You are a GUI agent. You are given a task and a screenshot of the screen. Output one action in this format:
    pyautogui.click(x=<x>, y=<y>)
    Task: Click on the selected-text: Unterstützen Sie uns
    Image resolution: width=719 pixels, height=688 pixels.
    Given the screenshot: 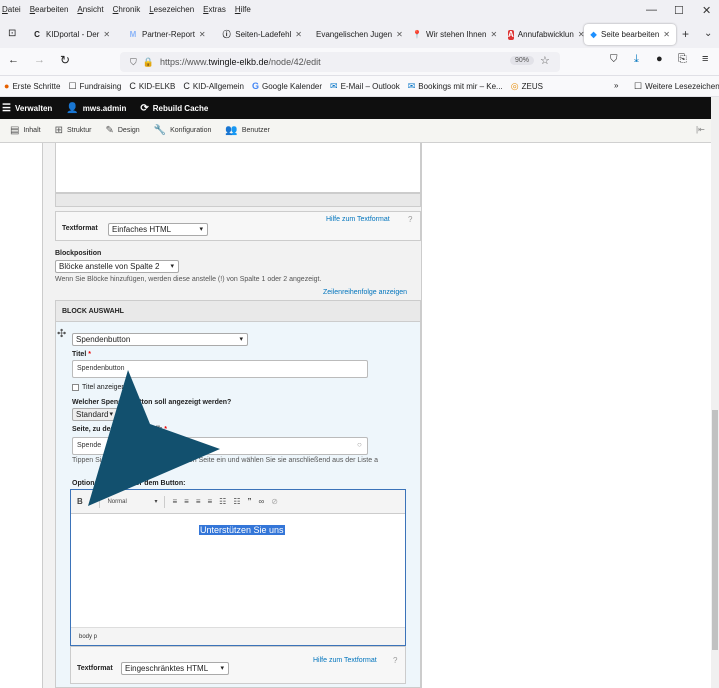 What is the action you would take?
    pyautogui.click(x=242, y=530)
    